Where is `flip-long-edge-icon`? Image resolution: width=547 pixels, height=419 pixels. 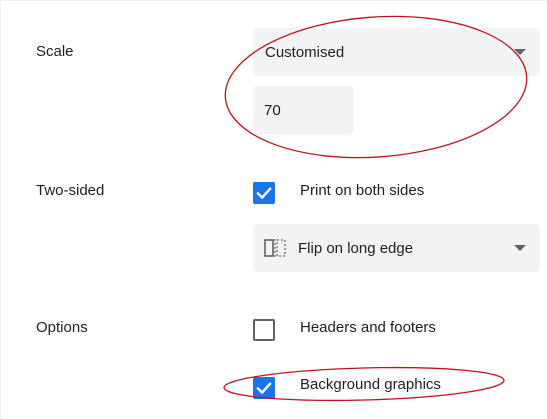
flip-long-edge-icon is located at coordinates (275, 248).